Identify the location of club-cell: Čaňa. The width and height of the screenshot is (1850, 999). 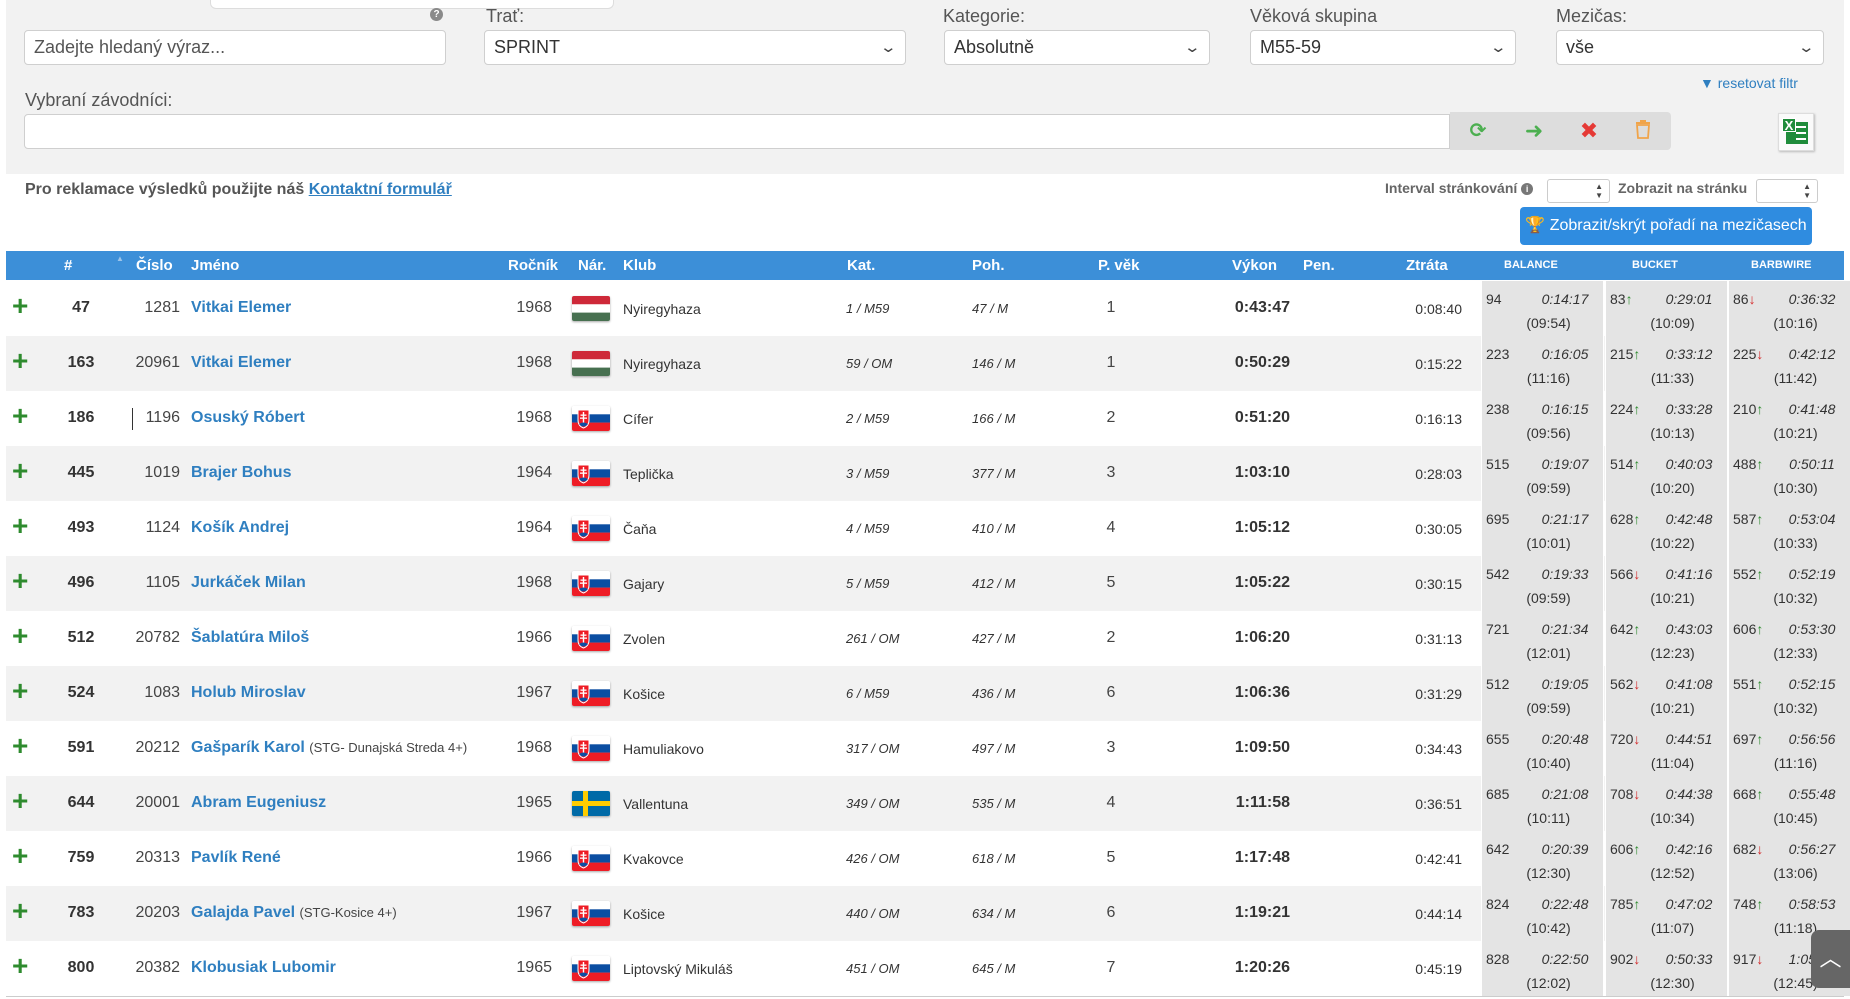
(640, 529).